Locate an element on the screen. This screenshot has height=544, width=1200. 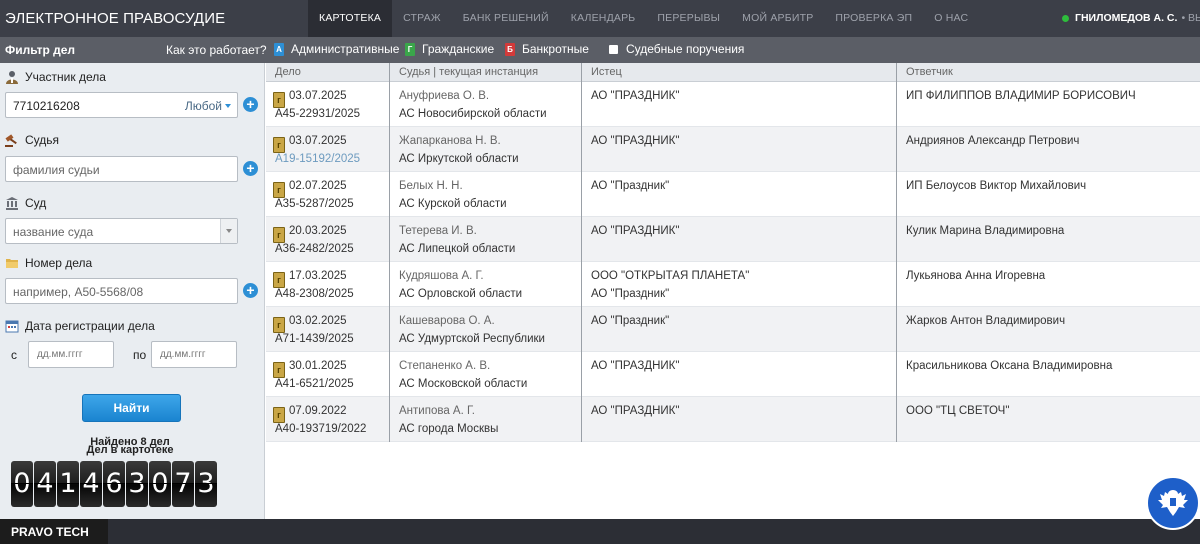
add-participant-button: + is located at coordinates (250, 104).